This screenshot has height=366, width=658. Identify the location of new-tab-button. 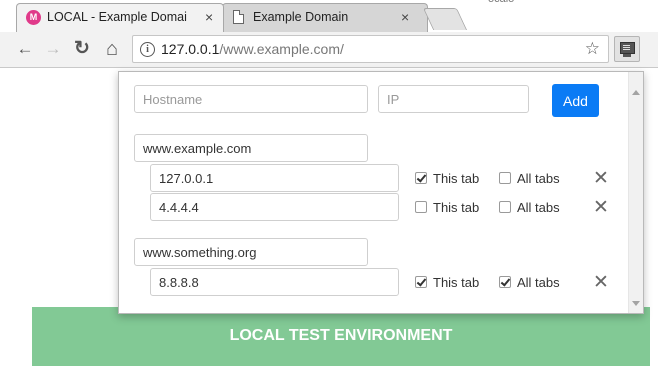
(445, 19).